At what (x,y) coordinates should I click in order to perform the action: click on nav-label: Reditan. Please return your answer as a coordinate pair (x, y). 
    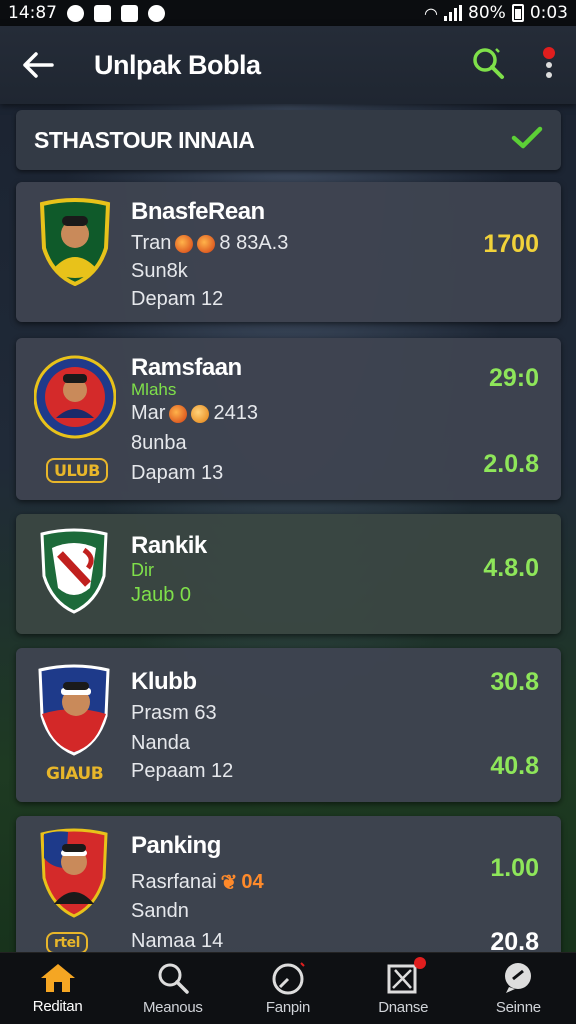
    Looking at the image, I should click on (57, 1006).